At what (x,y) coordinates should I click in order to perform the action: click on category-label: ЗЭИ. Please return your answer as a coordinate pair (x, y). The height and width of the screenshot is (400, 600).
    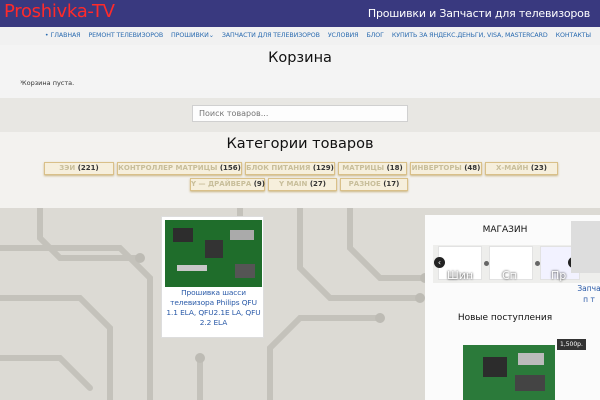
    Looking at the image, I should click on (67, 168).